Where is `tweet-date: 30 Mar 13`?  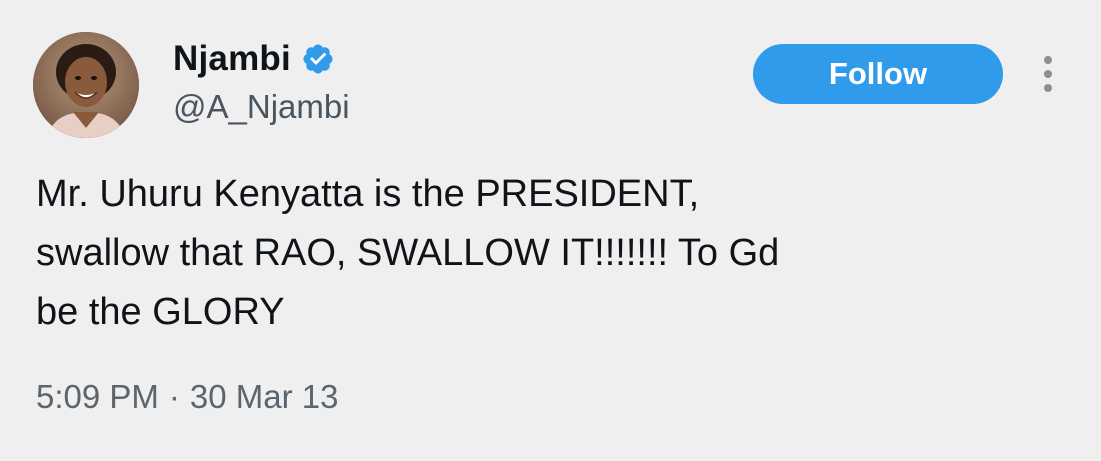 tweet-date: 30 Mar 13 is located at coordinates (264, 396).